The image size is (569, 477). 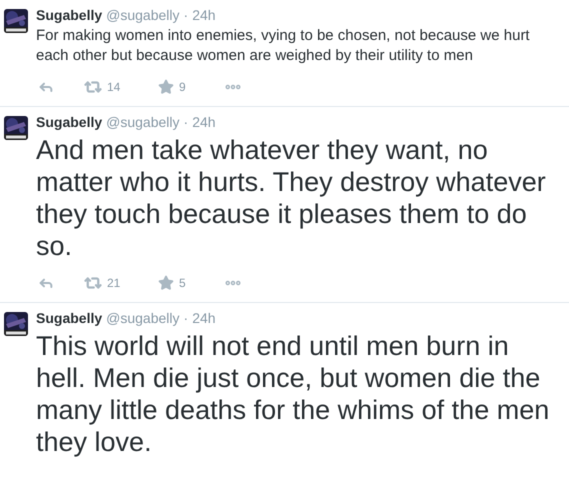 What do you see at coordinates (182, 87) in the screenshot?
I see `favorite-count: 9` at bounding box center [182, 87].